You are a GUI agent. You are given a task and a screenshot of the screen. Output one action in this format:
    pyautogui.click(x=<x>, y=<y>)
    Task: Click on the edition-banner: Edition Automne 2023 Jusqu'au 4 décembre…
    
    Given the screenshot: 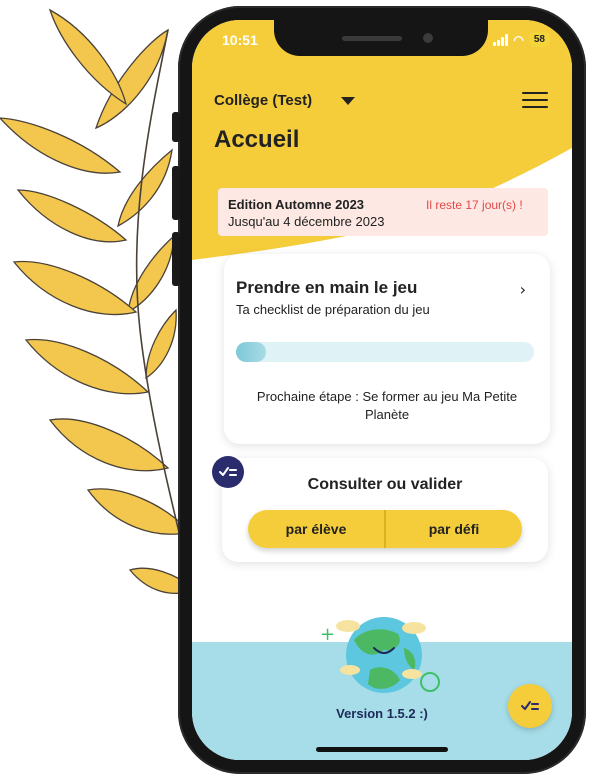 What is the action you would take?
    pyautogui.click(x=383, y=212)
    